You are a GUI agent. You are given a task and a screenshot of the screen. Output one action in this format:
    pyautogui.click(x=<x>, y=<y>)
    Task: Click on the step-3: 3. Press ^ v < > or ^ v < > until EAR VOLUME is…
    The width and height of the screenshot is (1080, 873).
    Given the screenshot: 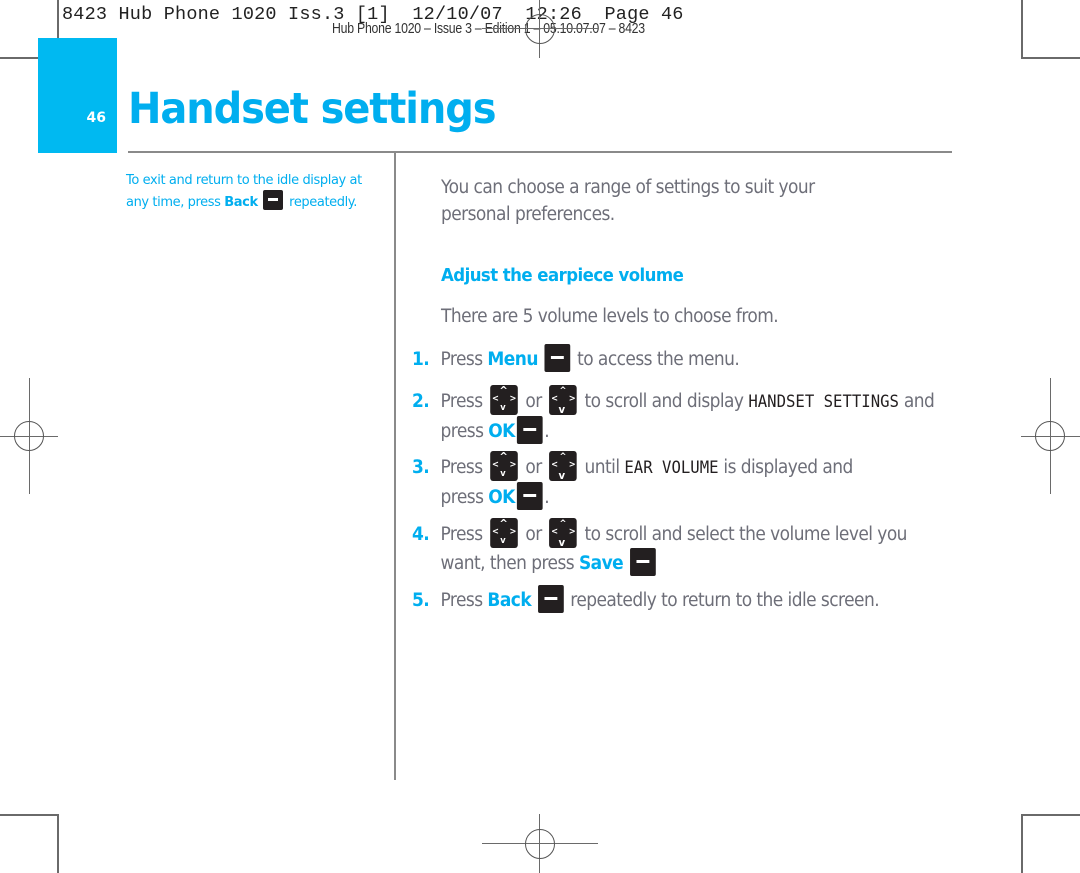 What is the action you would take?
    pyautogui.click(x=632, y=480)
    